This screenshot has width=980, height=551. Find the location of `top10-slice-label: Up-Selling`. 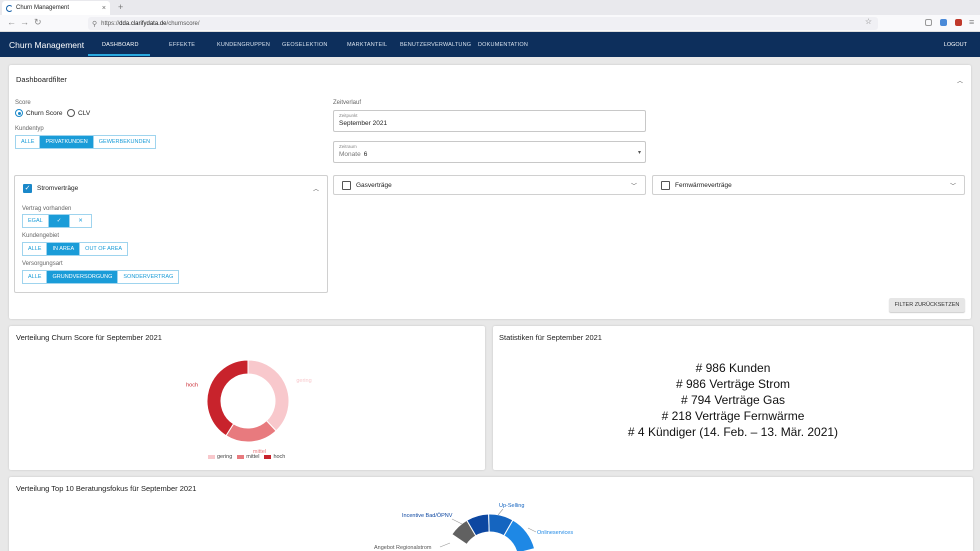

top10-slice-label: Up-Selling is located at coordinates (511, 506).